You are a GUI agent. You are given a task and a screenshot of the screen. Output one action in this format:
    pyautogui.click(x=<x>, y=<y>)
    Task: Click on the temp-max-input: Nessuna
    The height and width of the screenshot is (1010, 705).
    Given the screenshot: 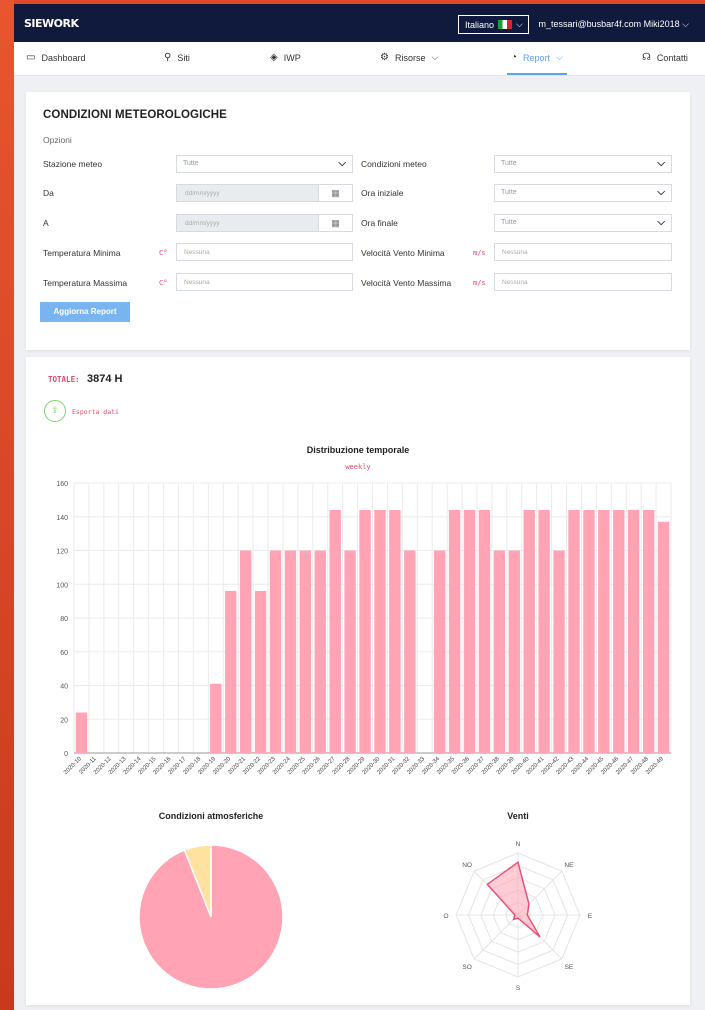 What is the action you would take?
    pyautogui.click(x=264, y=282)
    